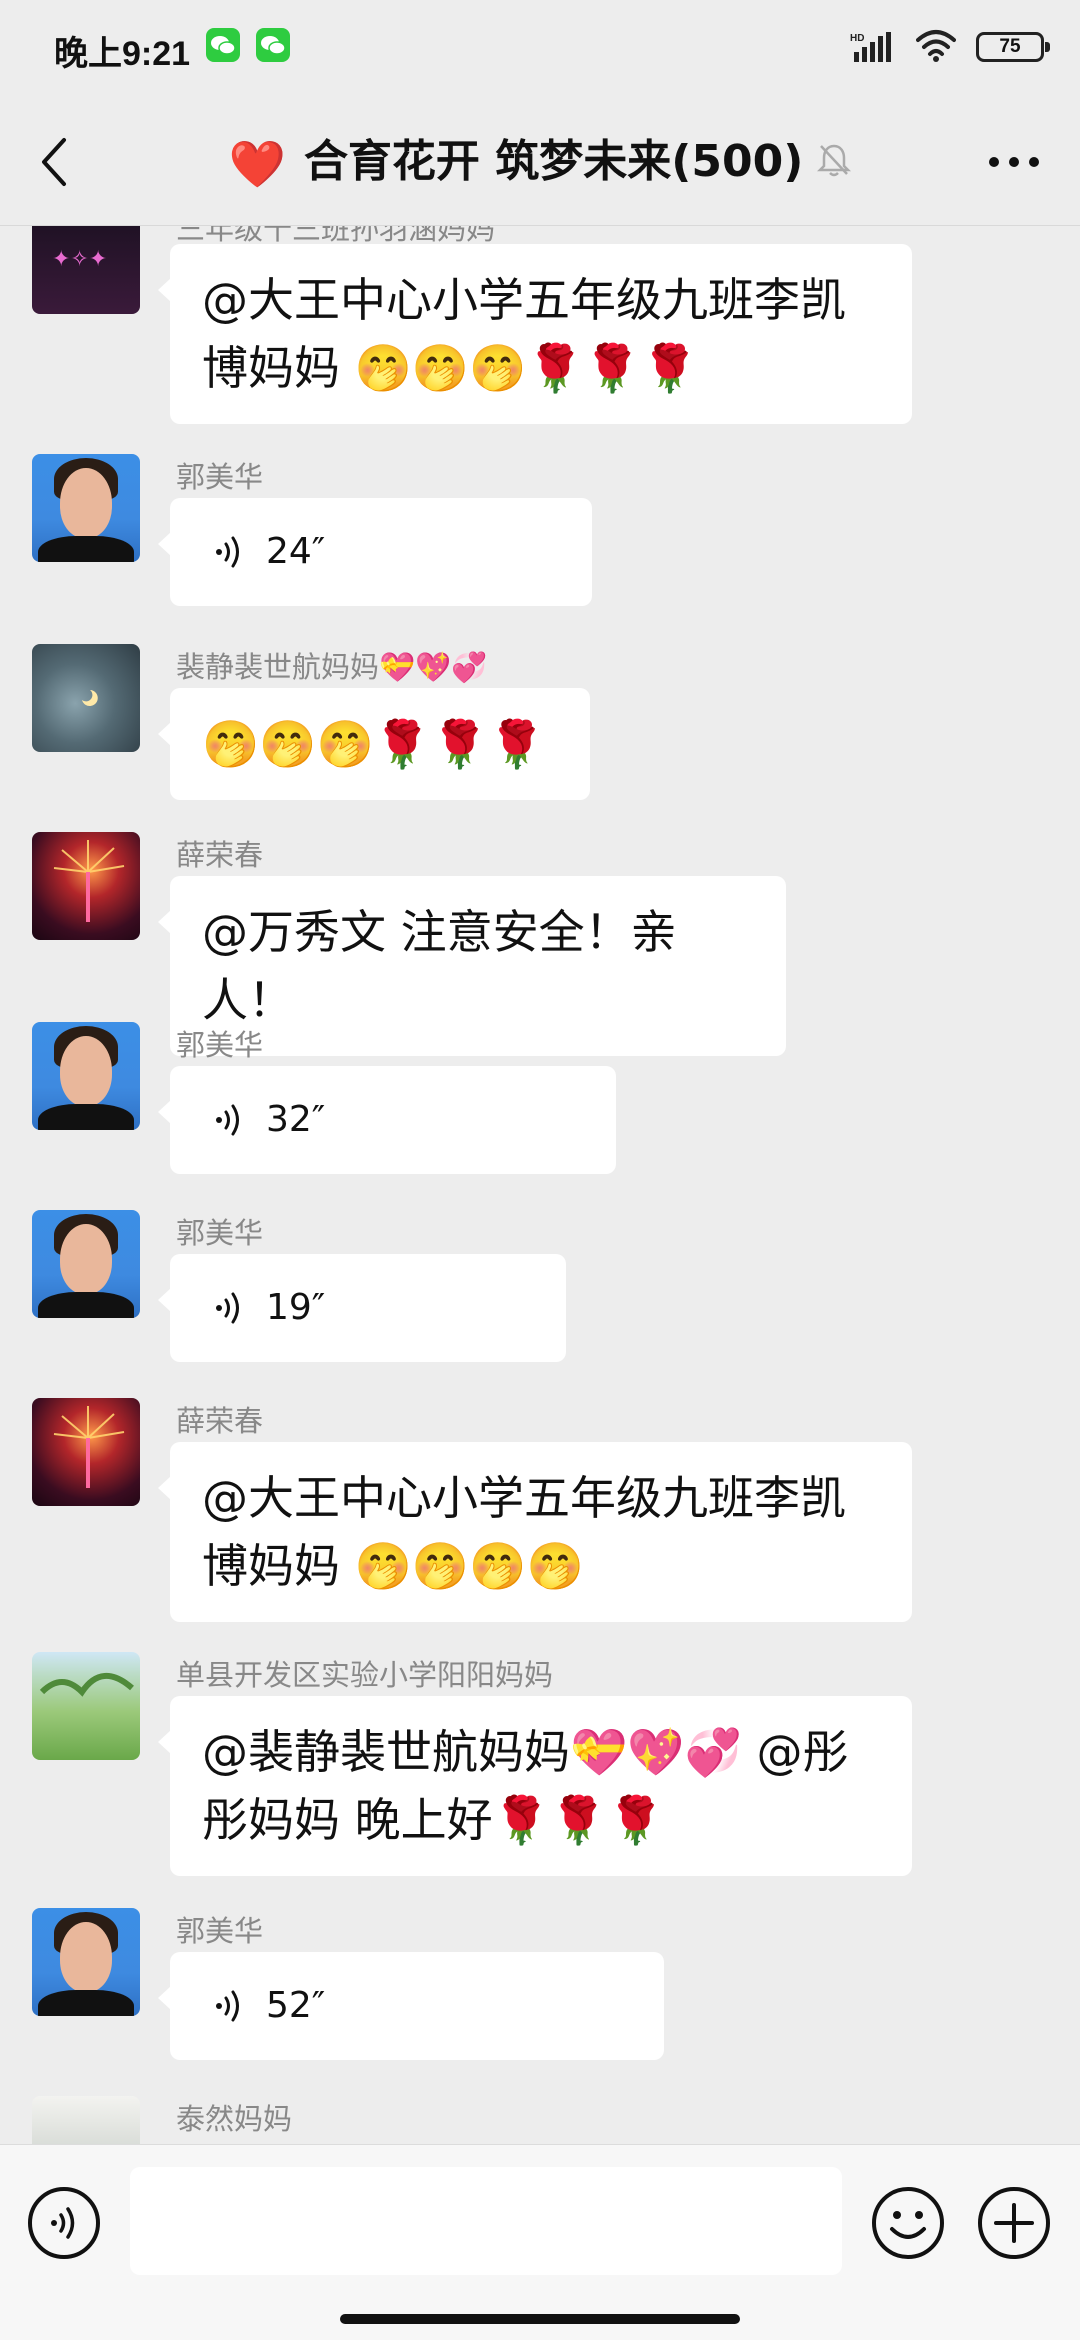 Image resolution: width=1080 pixels, height=2340 pixels. I want to click on voice-message-bubble: 24″, so click(375, 552).